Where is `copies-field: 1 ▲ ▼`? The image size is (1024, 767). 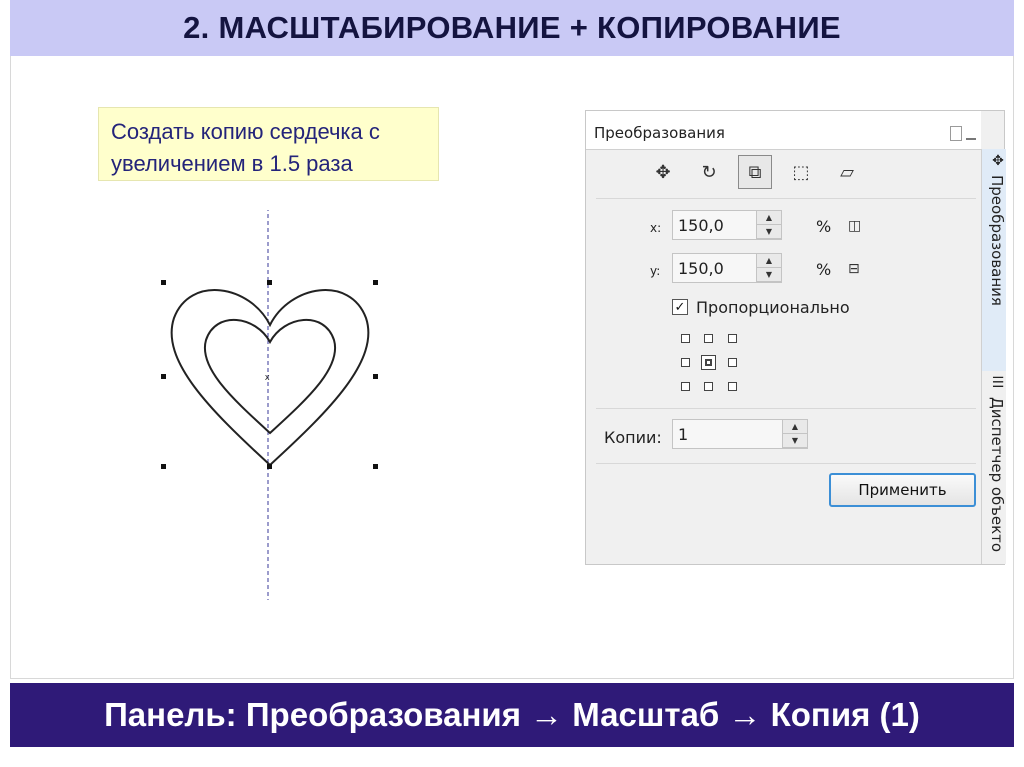 copies-field: 1 ▲ ▼ is located at coordinates (740, 434).